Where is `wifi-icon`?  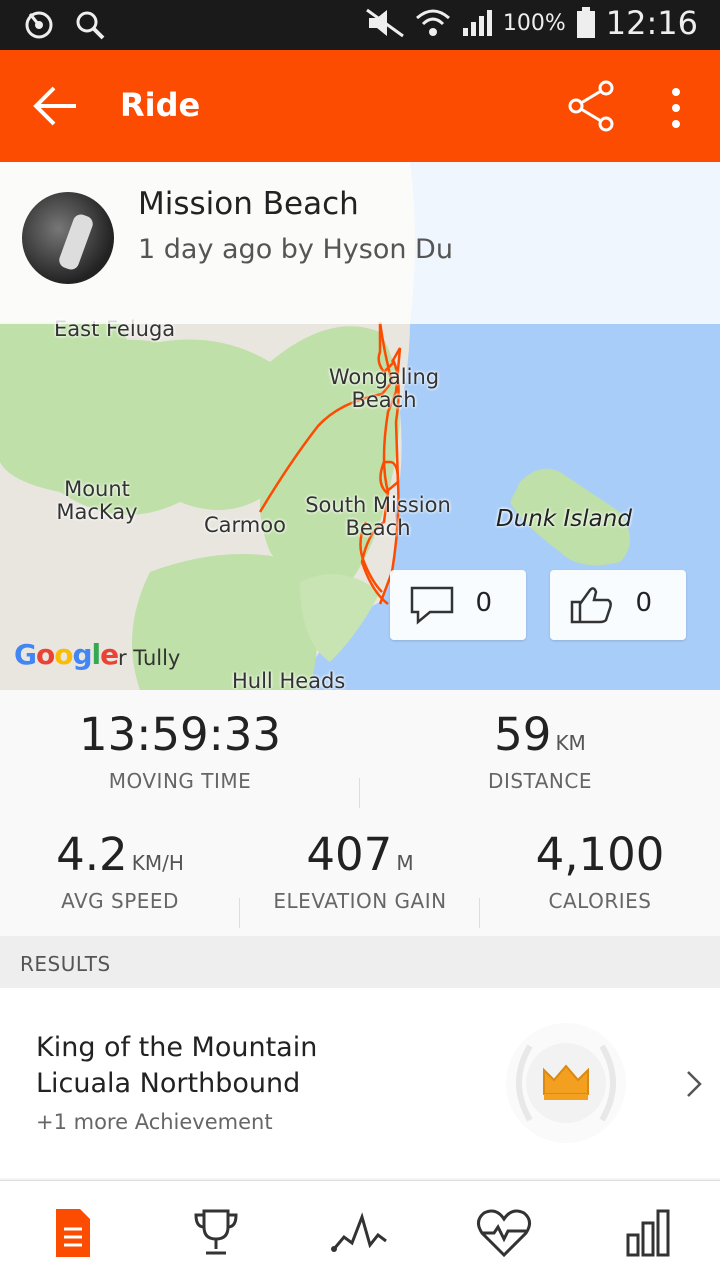
wifi-icon is located at coordinates (432, 22).